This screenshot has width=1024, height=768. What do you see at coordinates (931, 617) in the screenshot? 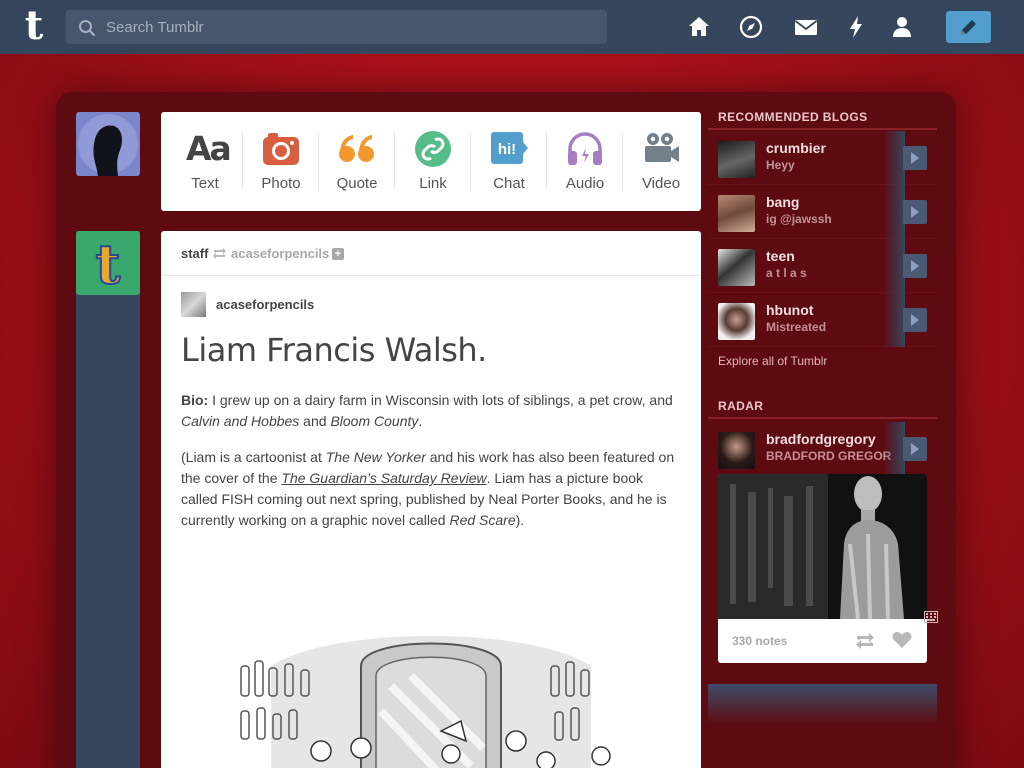
I see `keyboard-shortcuts-icon` at bounding box center [931, 617].